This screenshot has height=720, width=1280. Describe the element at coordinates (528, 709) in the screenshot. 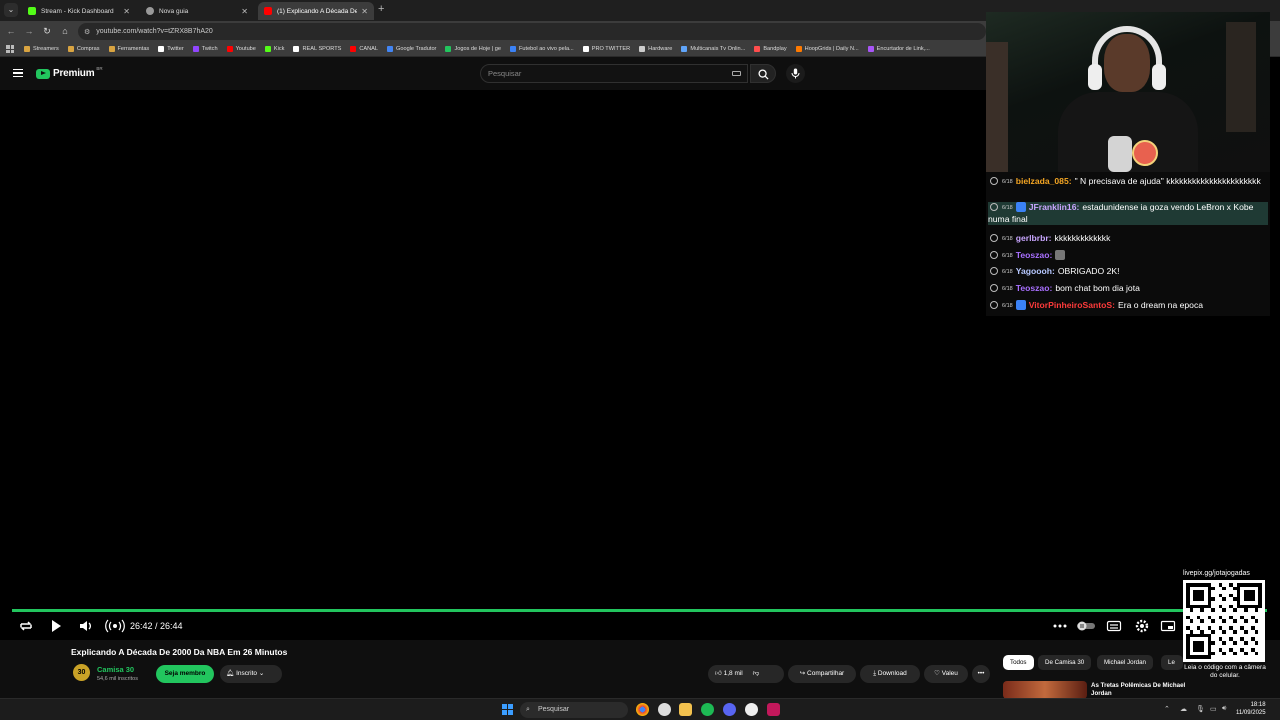

I see `search-icon: ⌕` at that location.